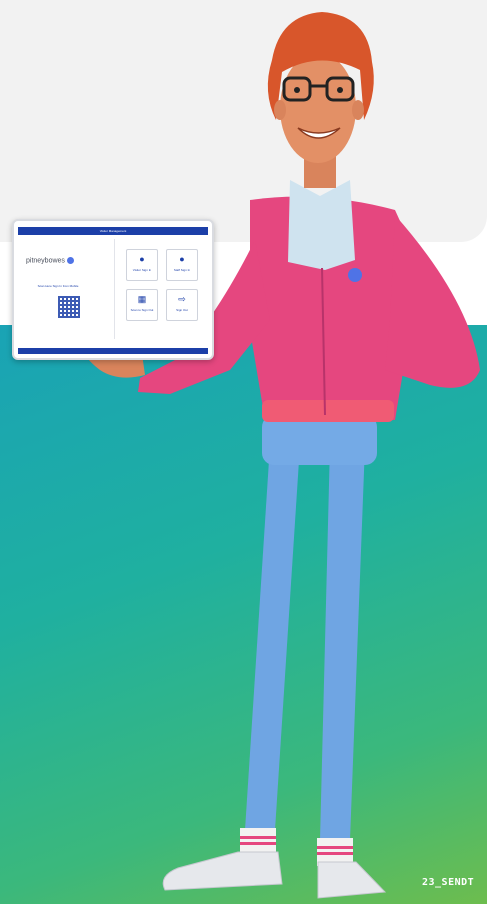  I want to click on qr-caption: Scan Here Sign In from Mobile, so click(58, 286).